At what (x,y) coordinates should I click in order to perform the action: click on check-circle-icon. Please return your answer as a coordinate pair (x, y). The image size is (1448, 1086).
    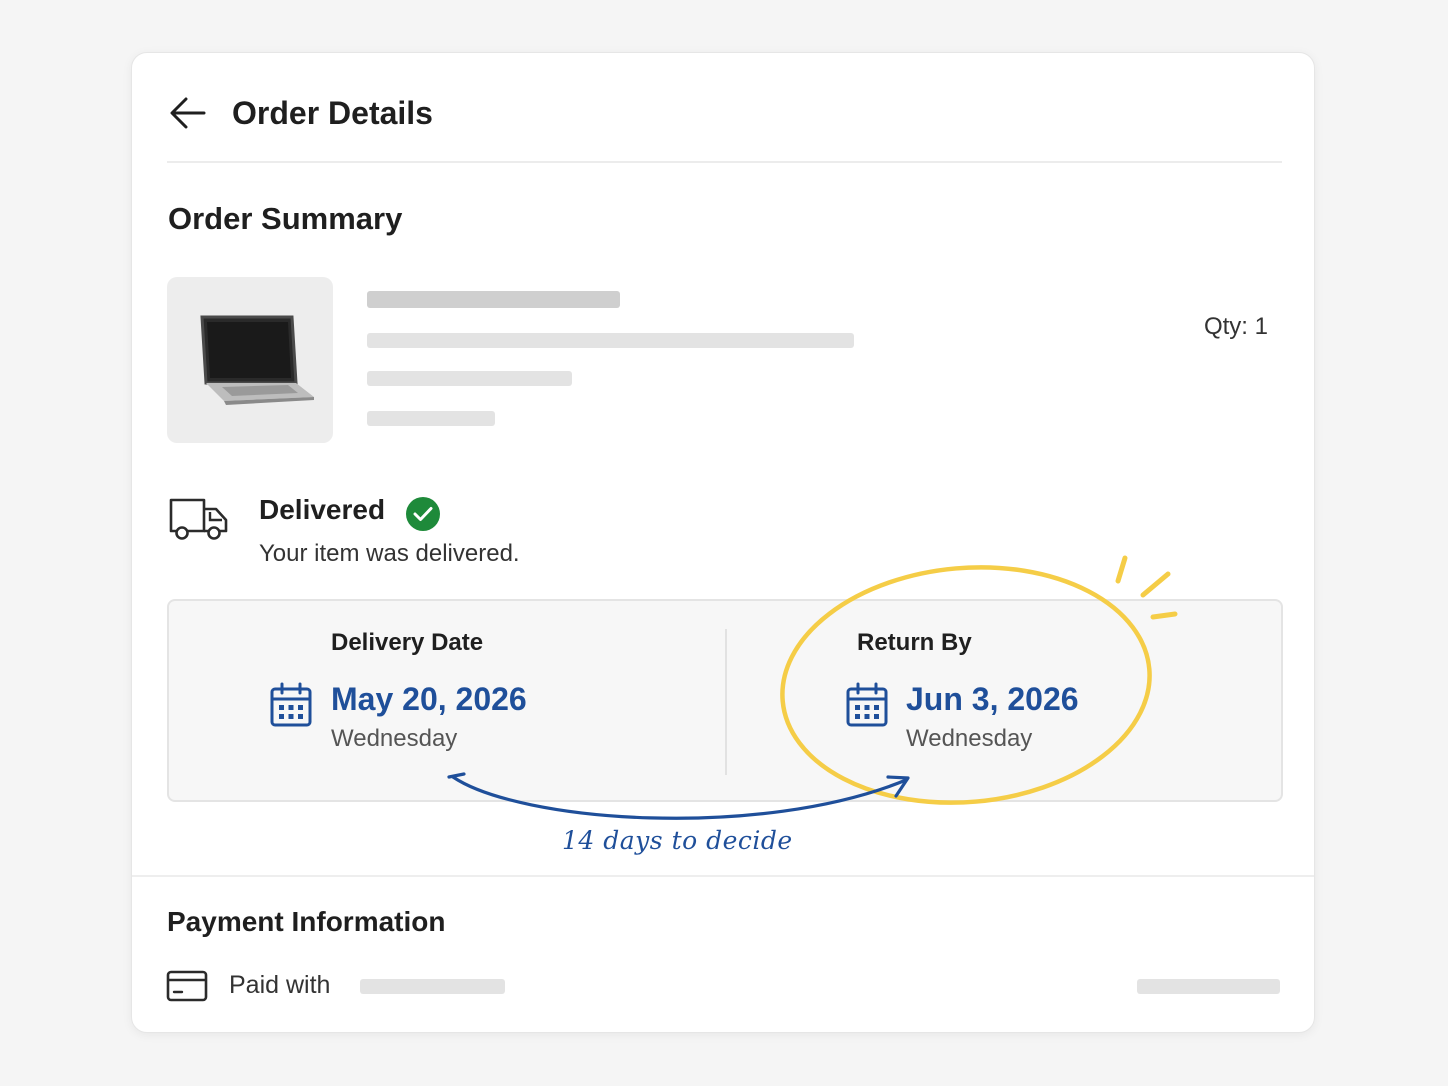
    Looking at the image, I should click on (423, 514).